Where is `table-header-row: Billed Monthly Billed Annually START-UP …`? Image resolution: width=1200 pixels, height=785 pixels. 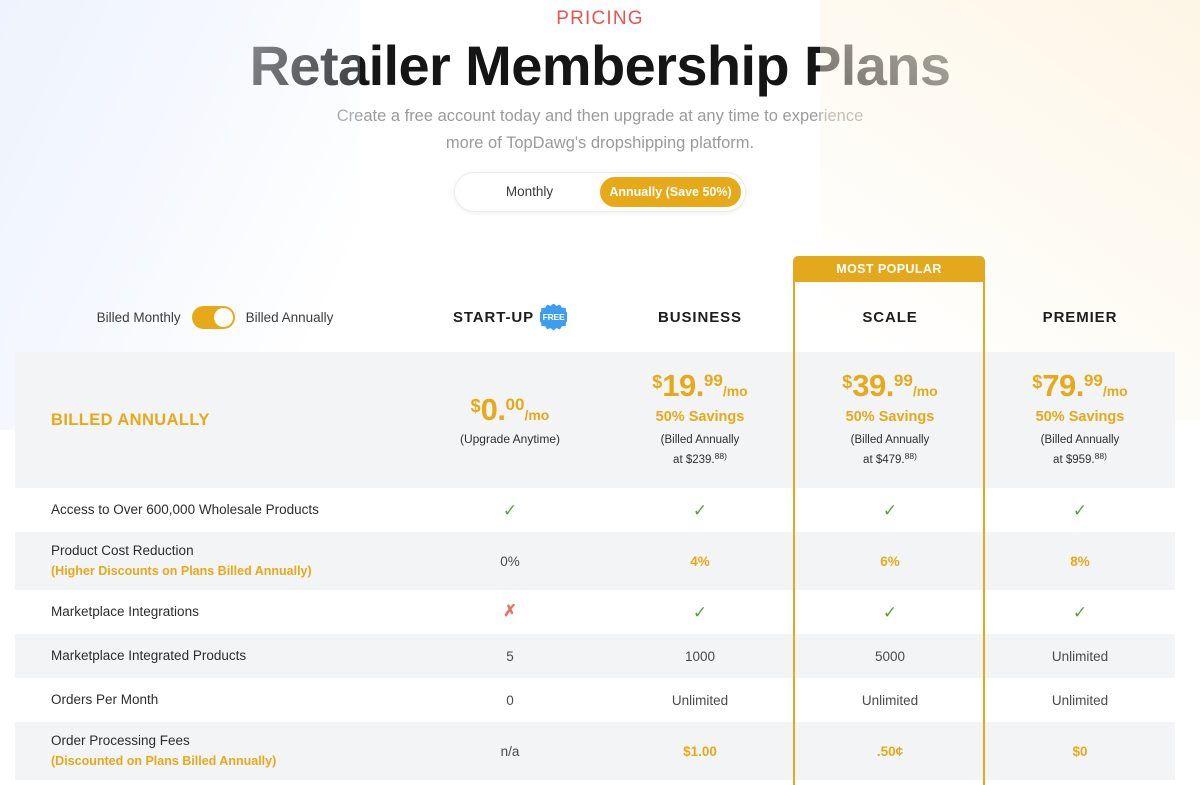 table-header-row: Billed Monthly Billed Annually START-UP … is located at coordinates (595, 317).